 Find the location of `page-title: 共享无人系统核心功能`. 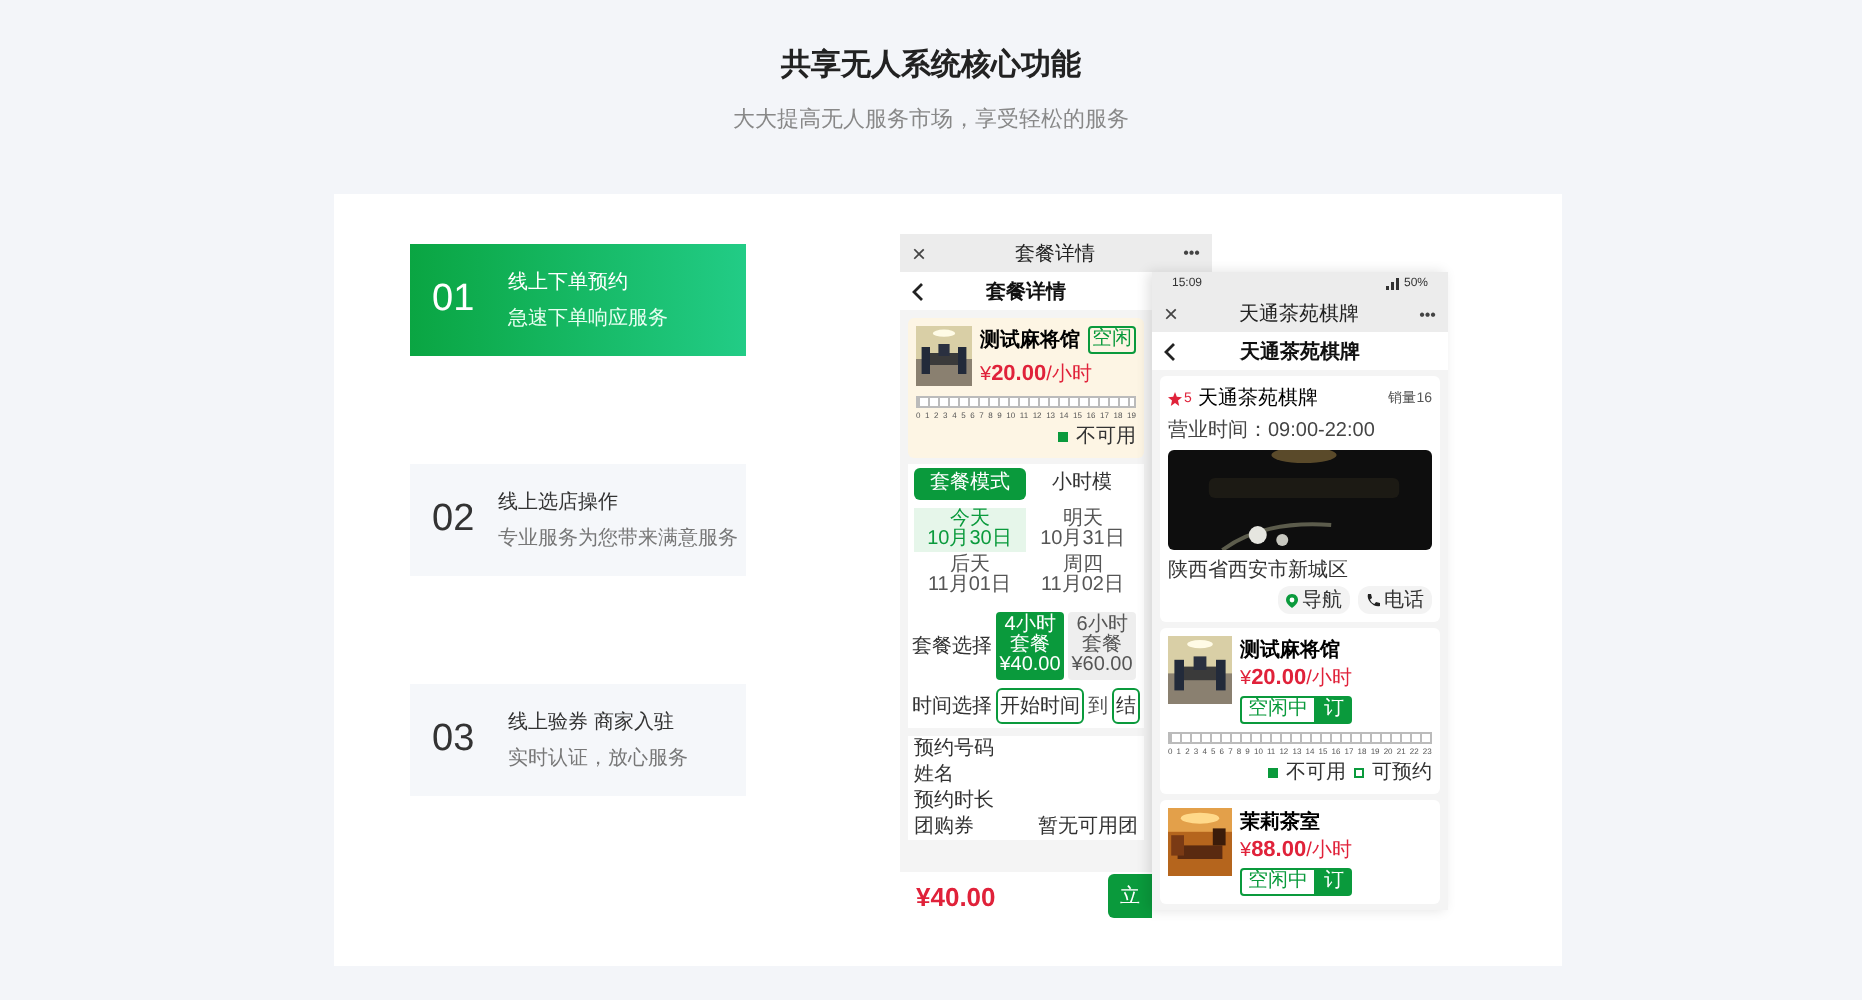

page-title: 共享无人系统核心功能 is located at coordinates (931, 65).